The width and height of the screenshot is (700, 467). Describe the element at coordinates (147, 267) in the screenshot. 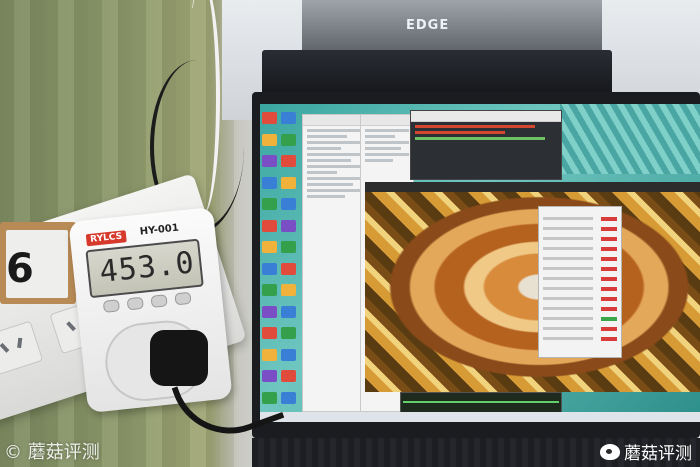

I see `meter-reading: 453.0` at that location.